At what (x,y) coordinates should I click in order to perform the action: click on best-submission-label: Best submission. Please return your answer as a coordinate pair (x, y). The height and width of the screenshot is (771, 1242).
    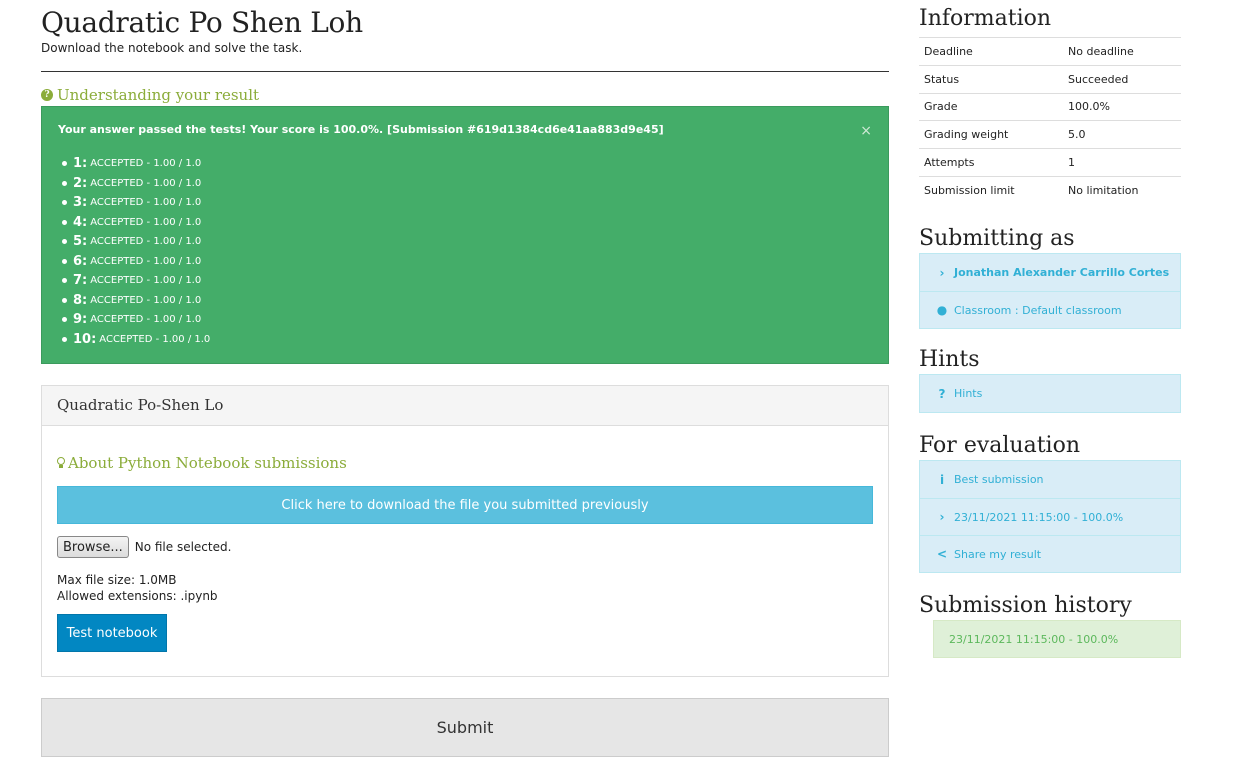
    Looking at the image, I should click on (999, 480).